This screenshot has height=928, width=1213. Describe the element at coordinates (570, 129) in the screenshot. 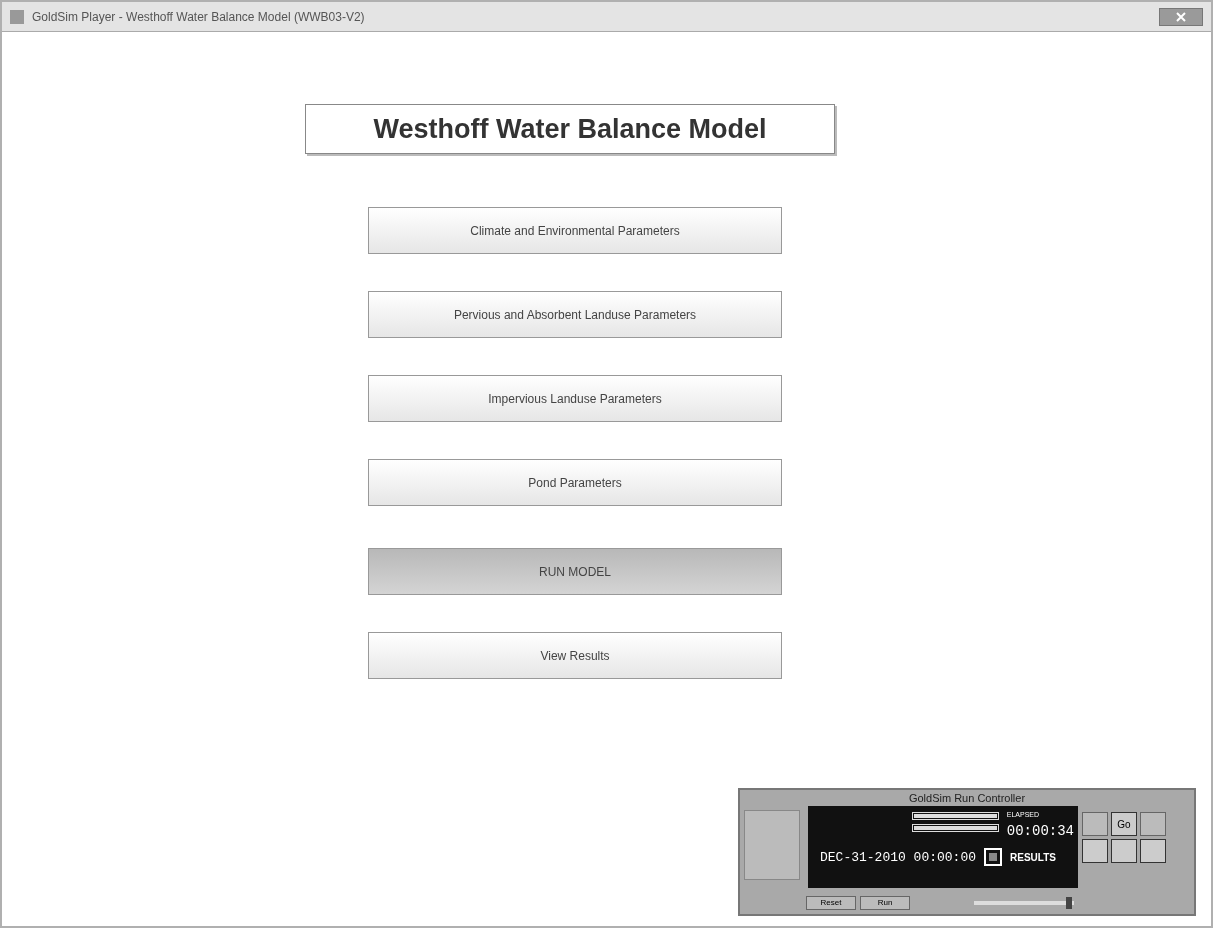

I see `heading: Westhoff Water Balance Model` at that location.